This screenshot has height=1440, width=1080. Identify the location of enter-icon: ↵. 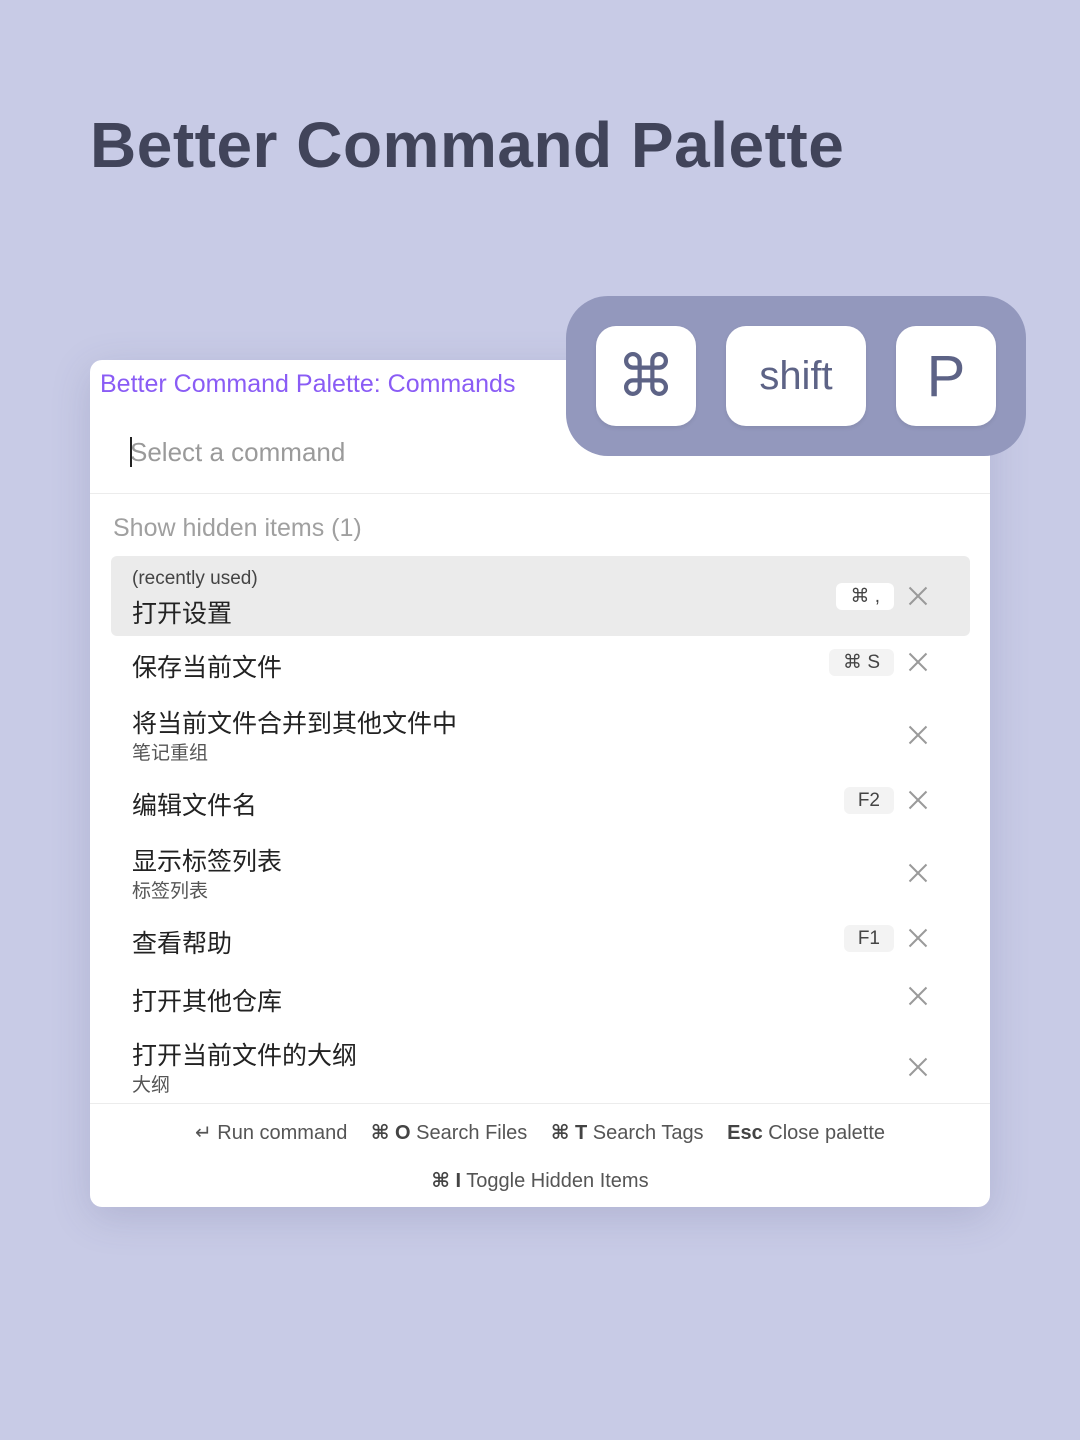
(203, 1133).